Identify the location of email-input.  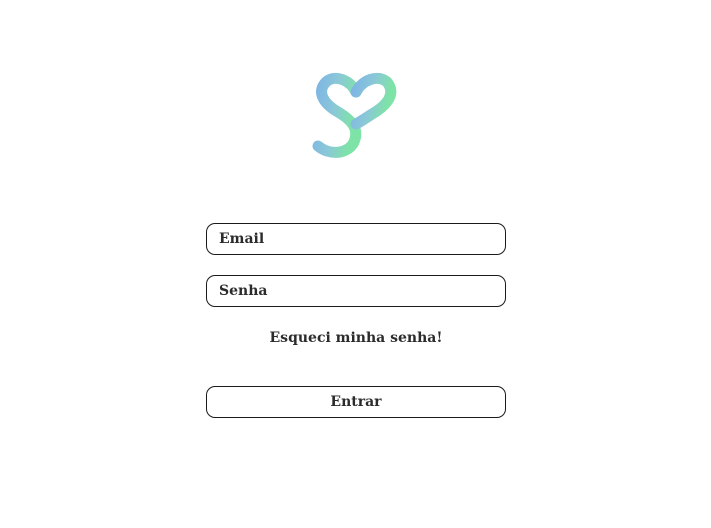
(356, 239).